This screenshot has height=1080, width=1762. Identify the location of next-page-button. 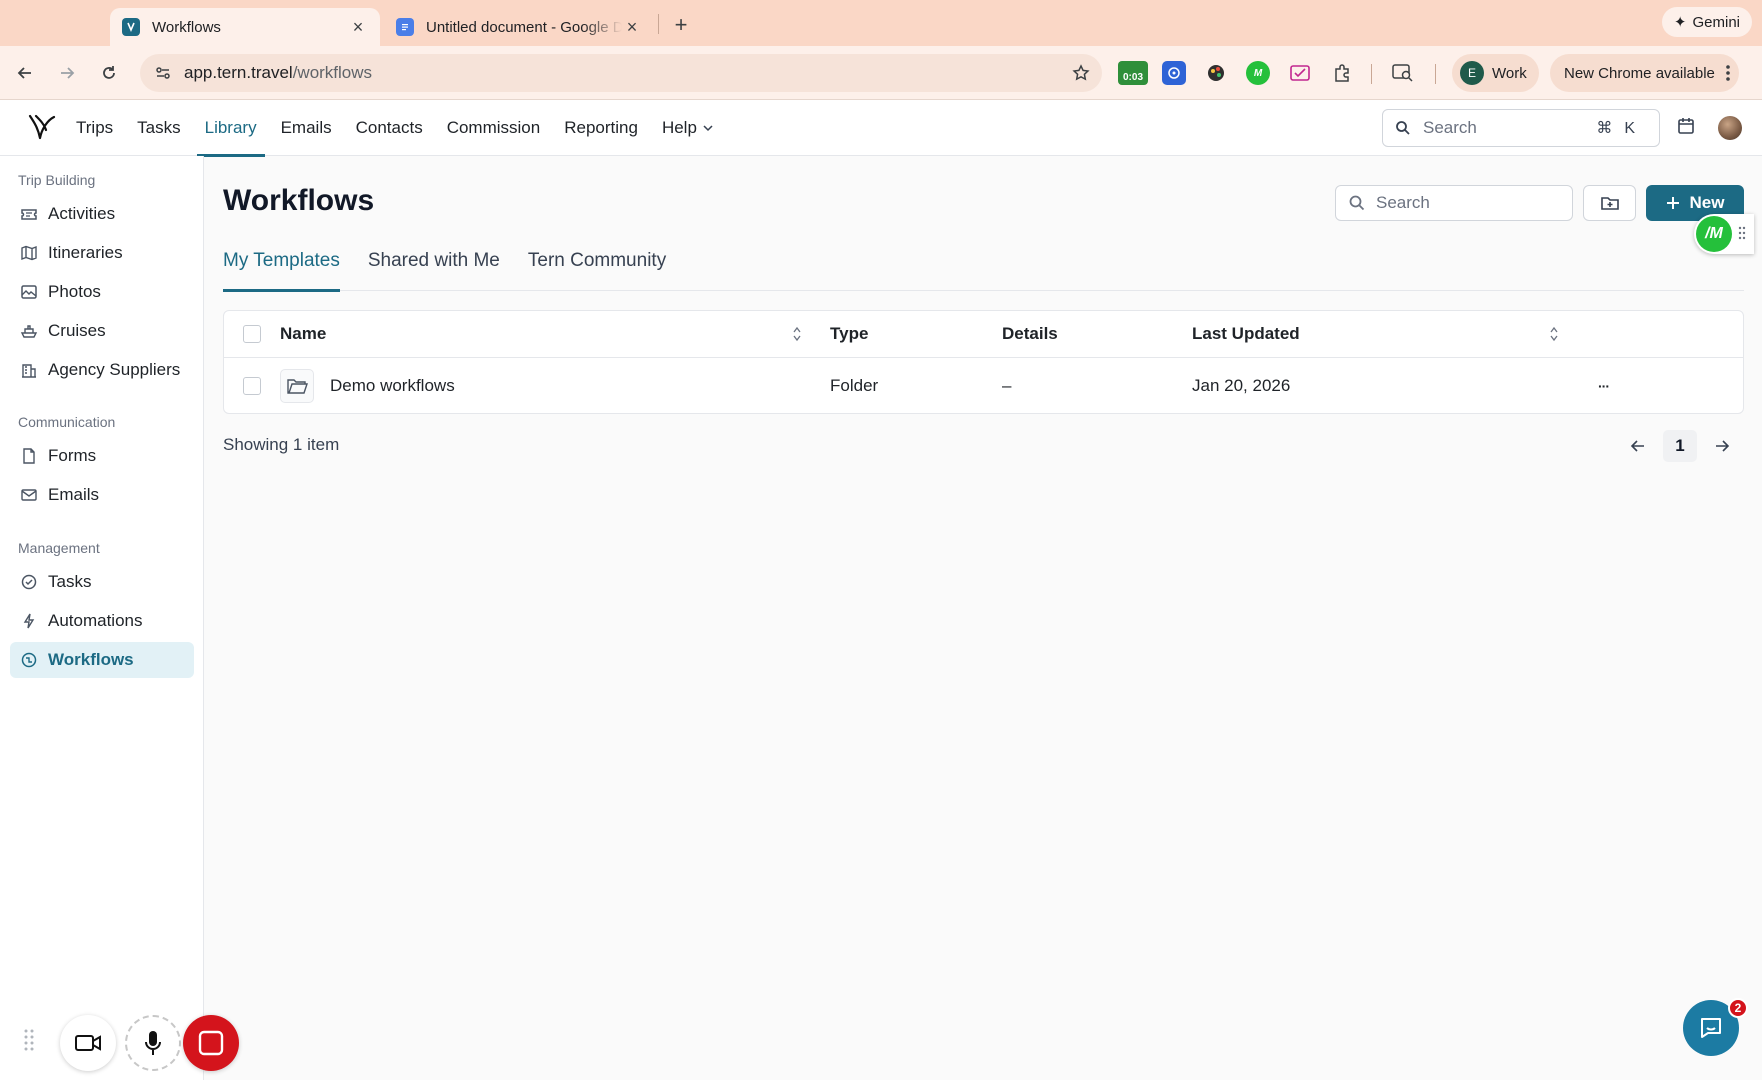
(1722, 446).